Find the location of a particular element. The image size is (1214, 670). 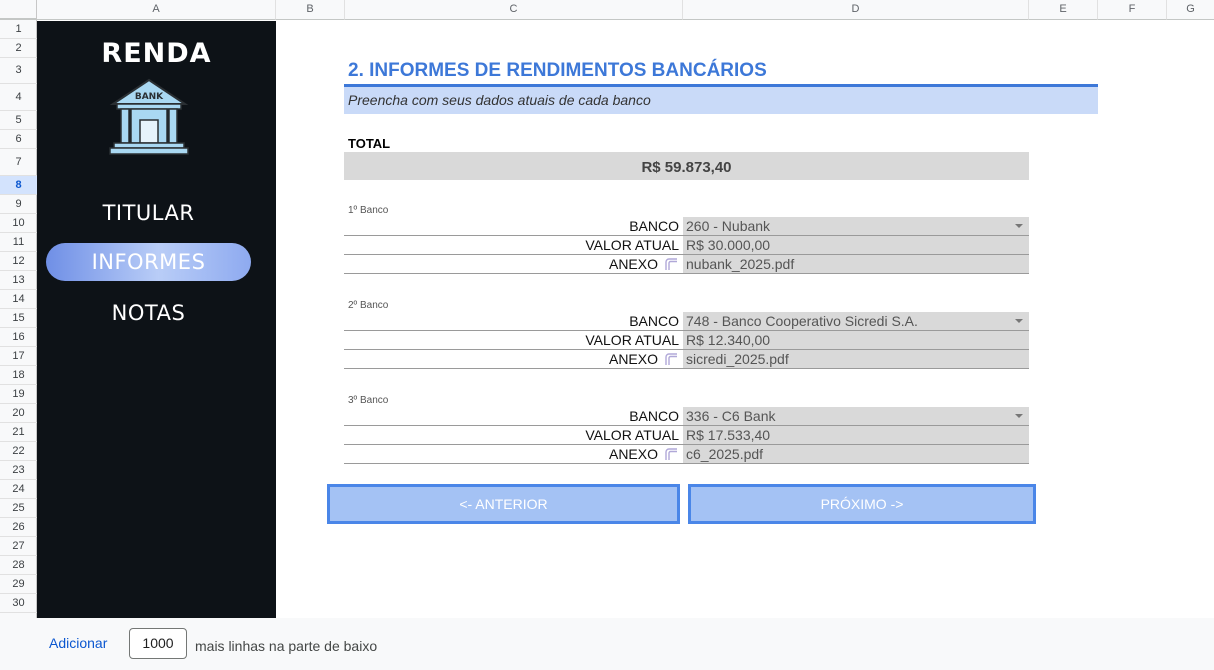

column-header-c: C is located at coordinates (514, 10).